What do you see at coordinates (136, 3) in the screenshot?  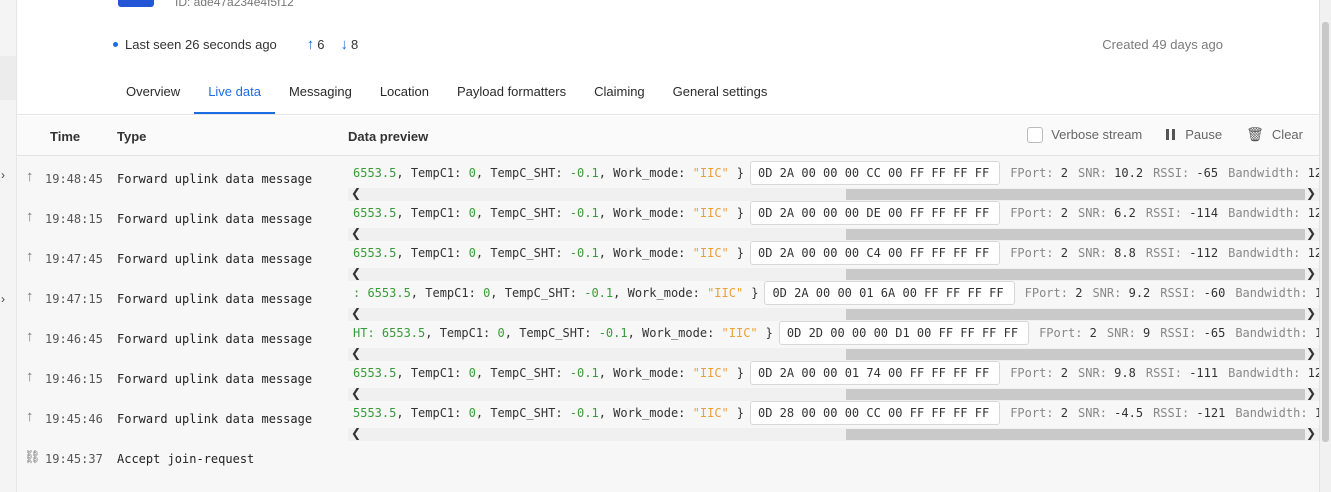 I see `device-logo` at bounding box center [136, 3].